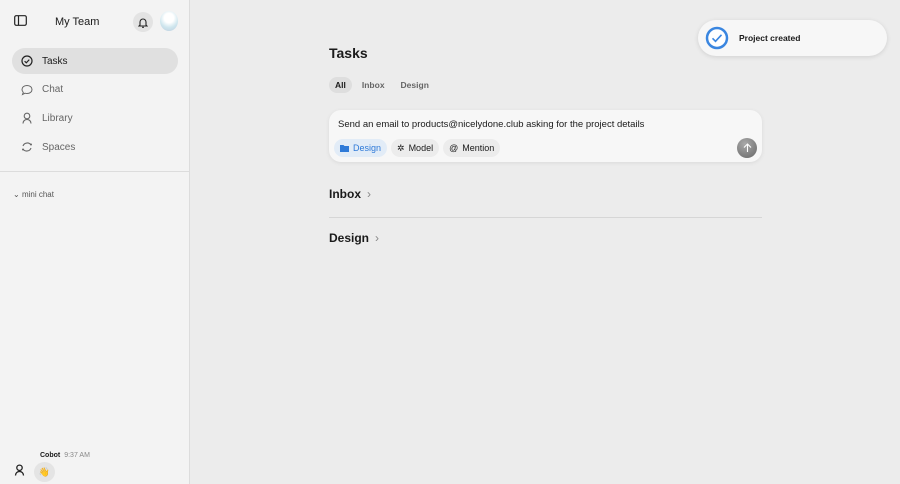  What do you see at coordinates (95, 147) in the screenshot?
I see `sidebar-item-spaces: Spaces` at bounding box center [95, 147].